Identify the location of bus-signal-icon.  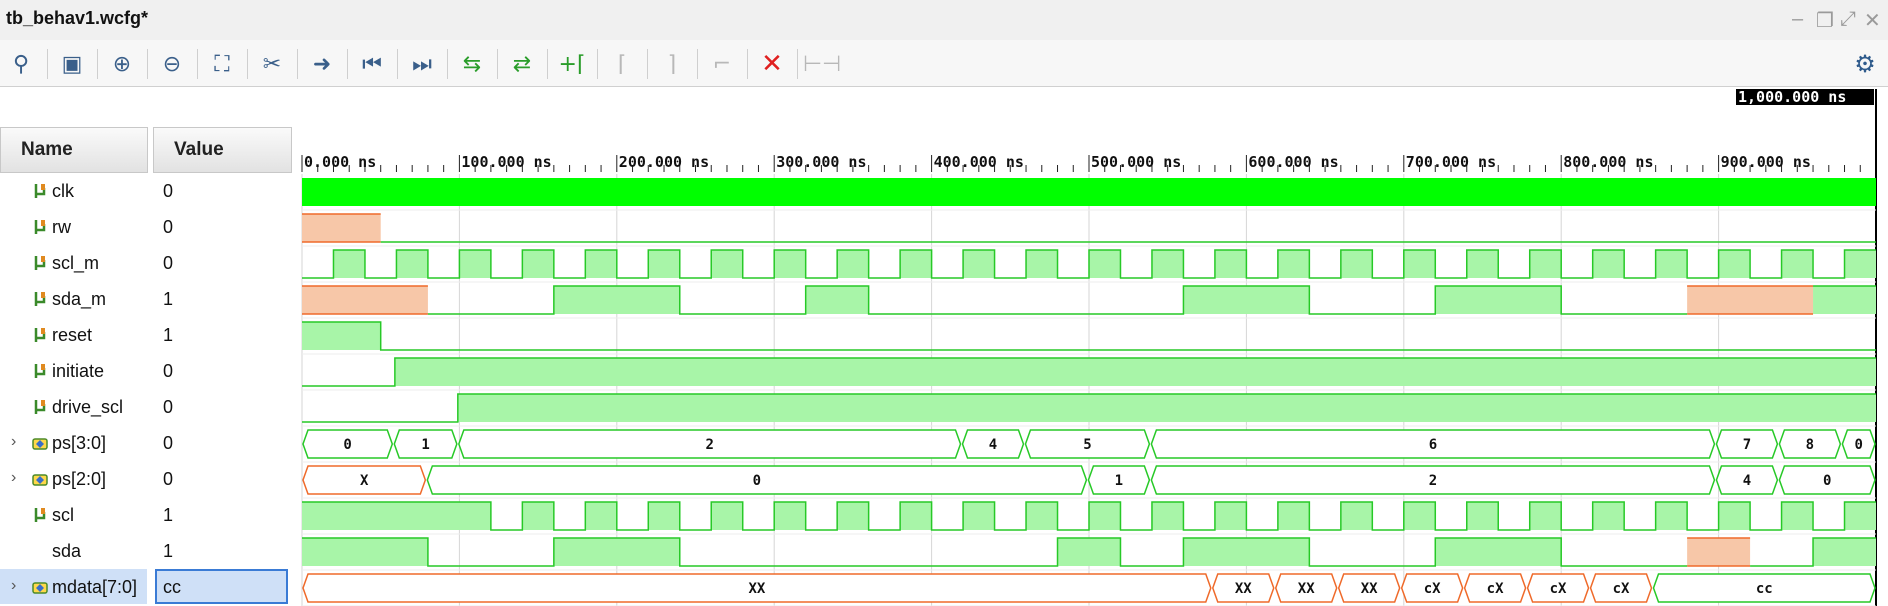
(40, 588).